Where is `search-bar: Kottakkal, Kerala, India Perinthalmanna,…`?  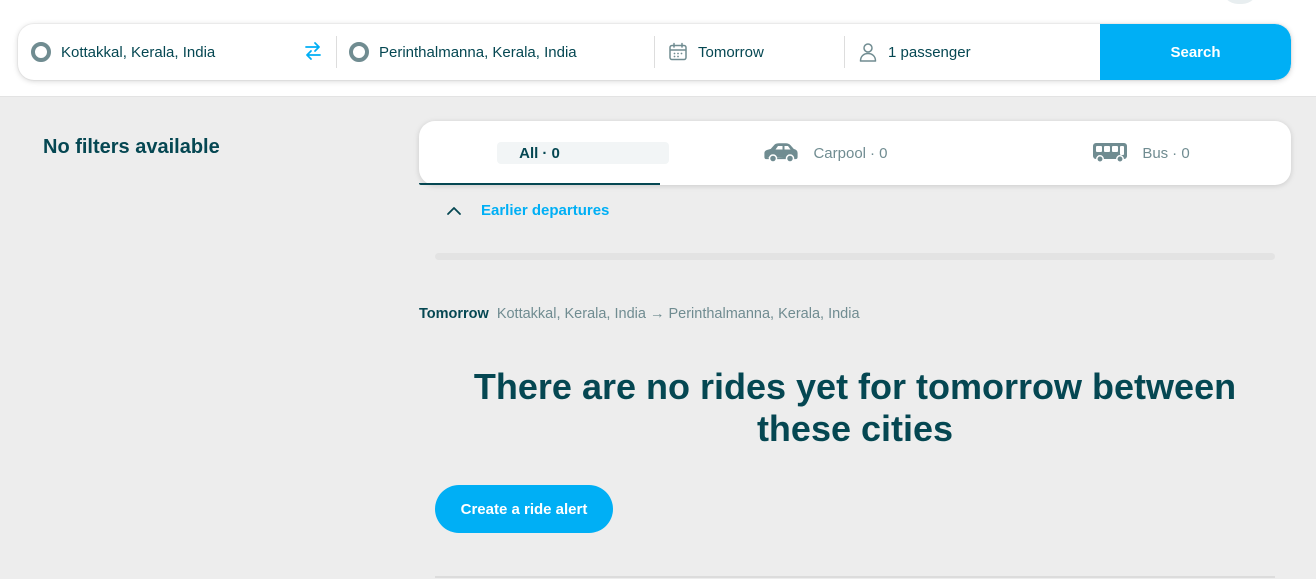
search-bar: Kottakkal, Kerala, India Perinthalmanna,… is located at coordinates (654, 52).